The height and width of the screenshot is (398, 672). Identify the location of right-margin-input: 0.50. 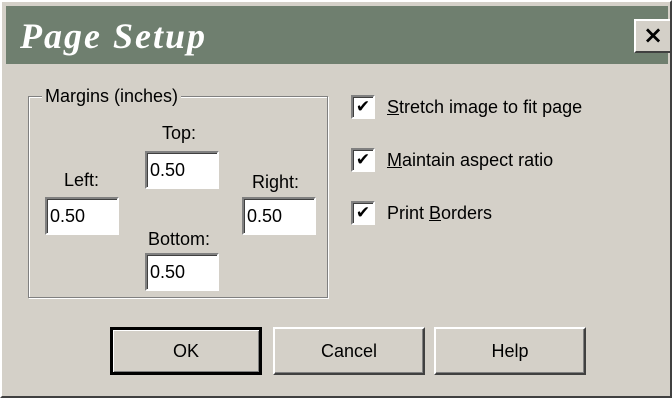
(279, 216).